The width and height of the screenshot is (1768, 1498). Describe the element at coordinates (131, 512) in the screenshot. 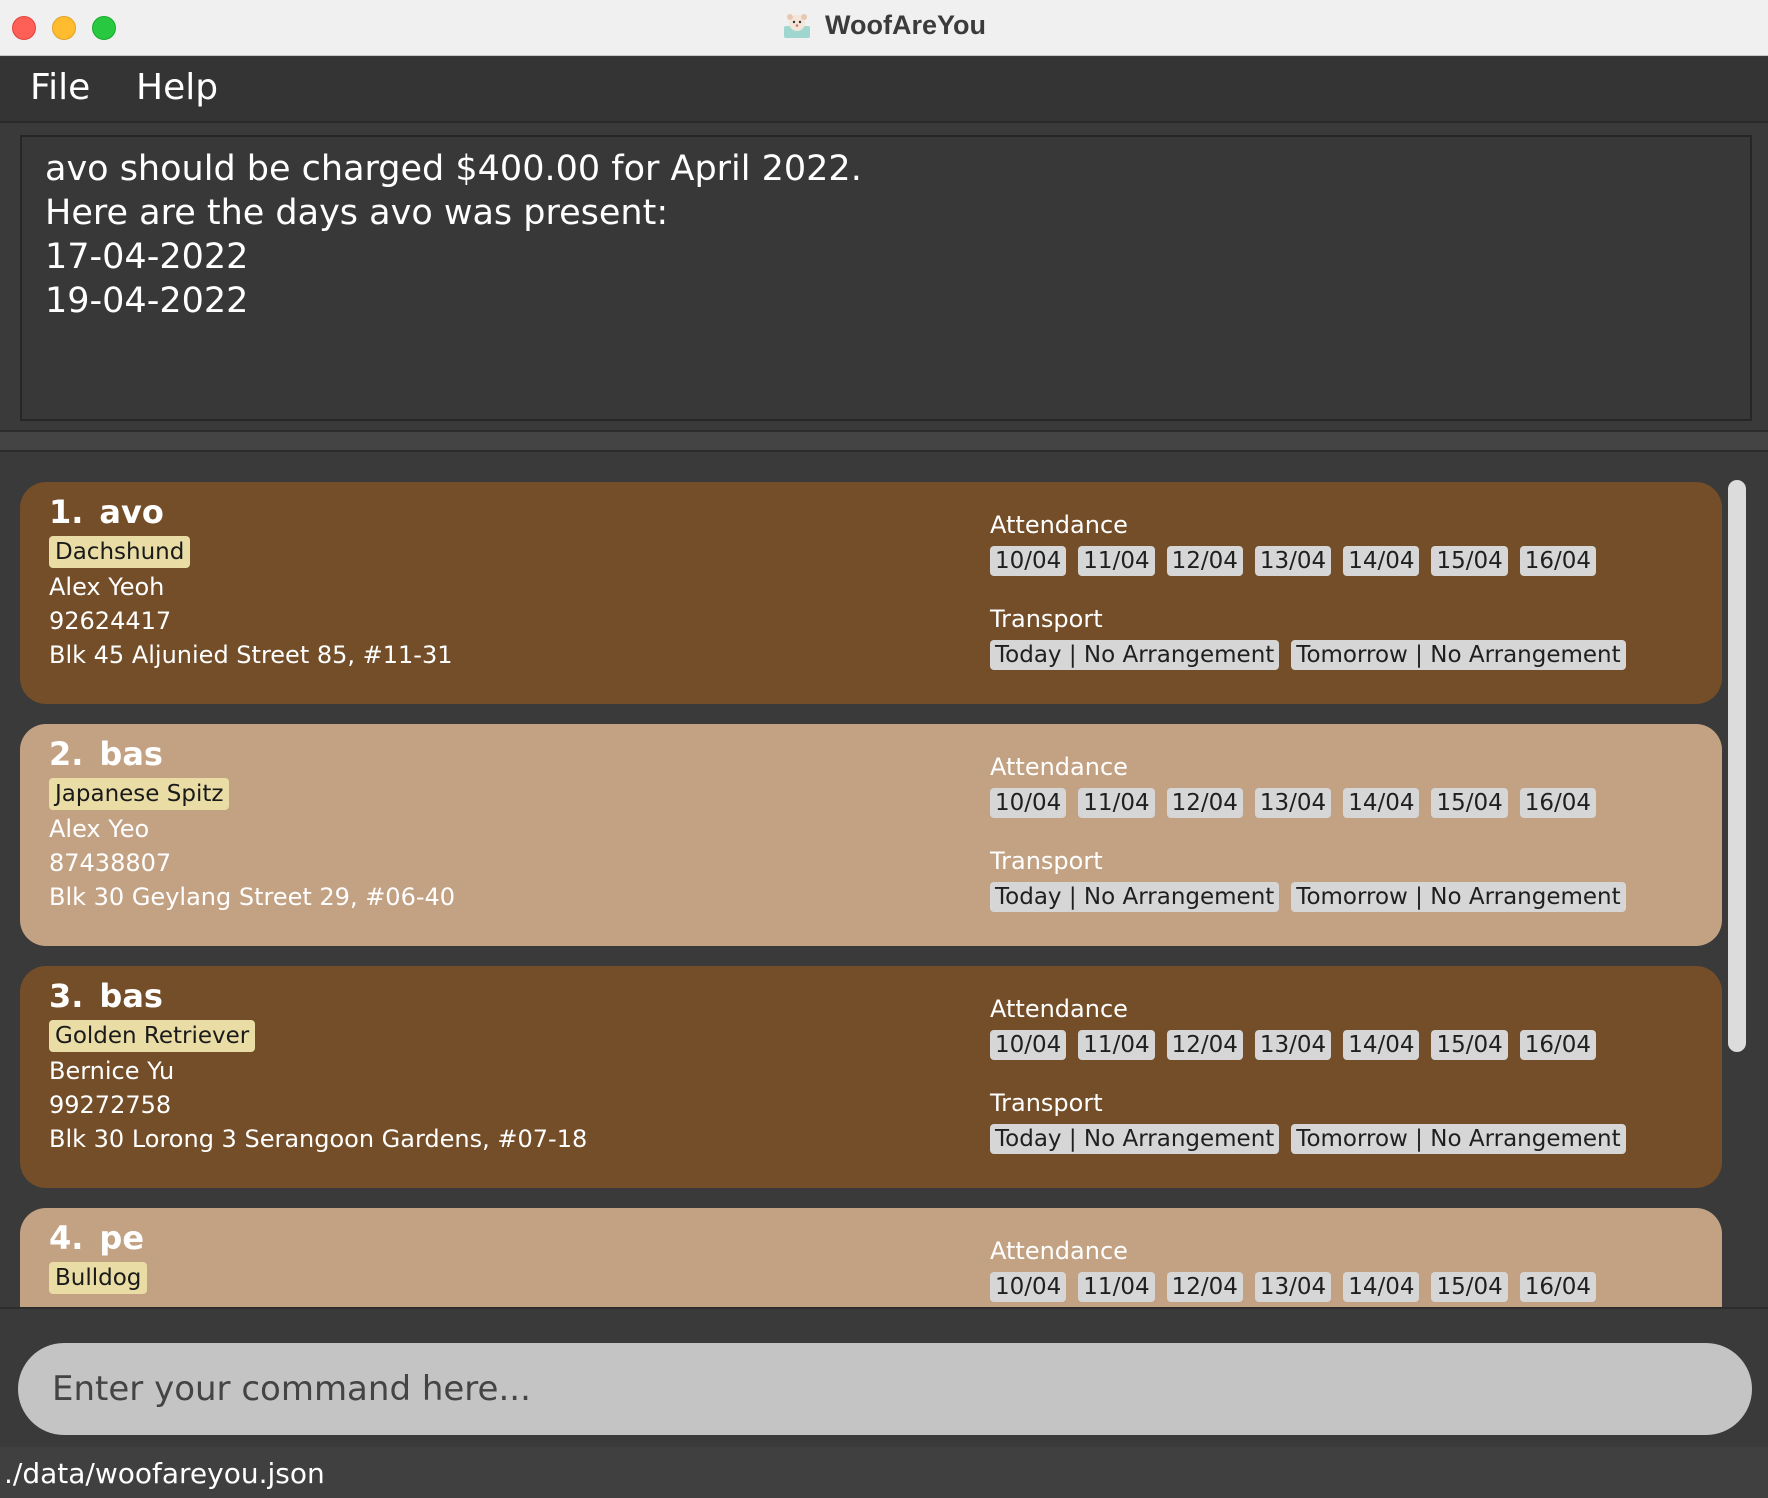

I see `pet-name: avo` at that location.